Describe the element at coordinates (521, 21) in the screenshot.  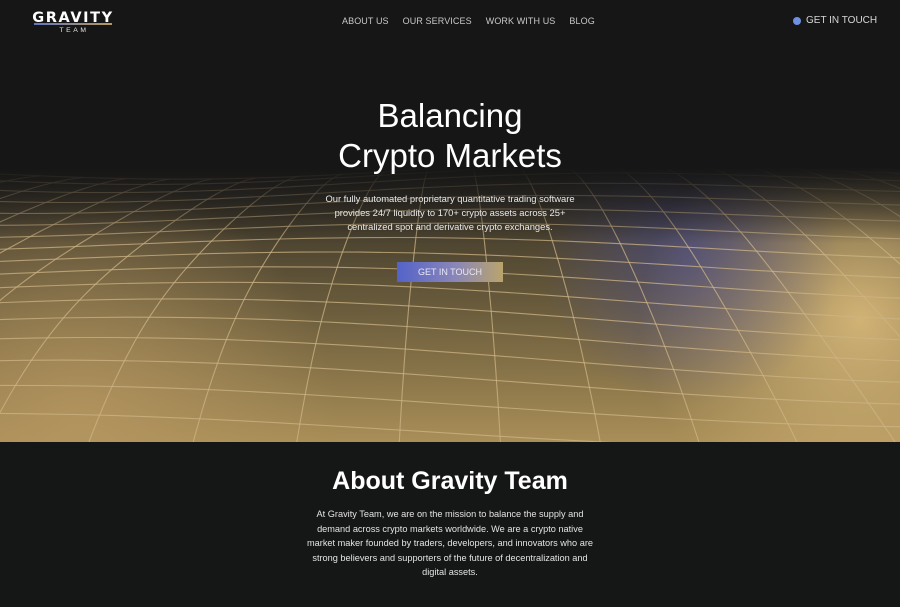
I see `nav-link-work-with-us: WORK WITH US` at that location.